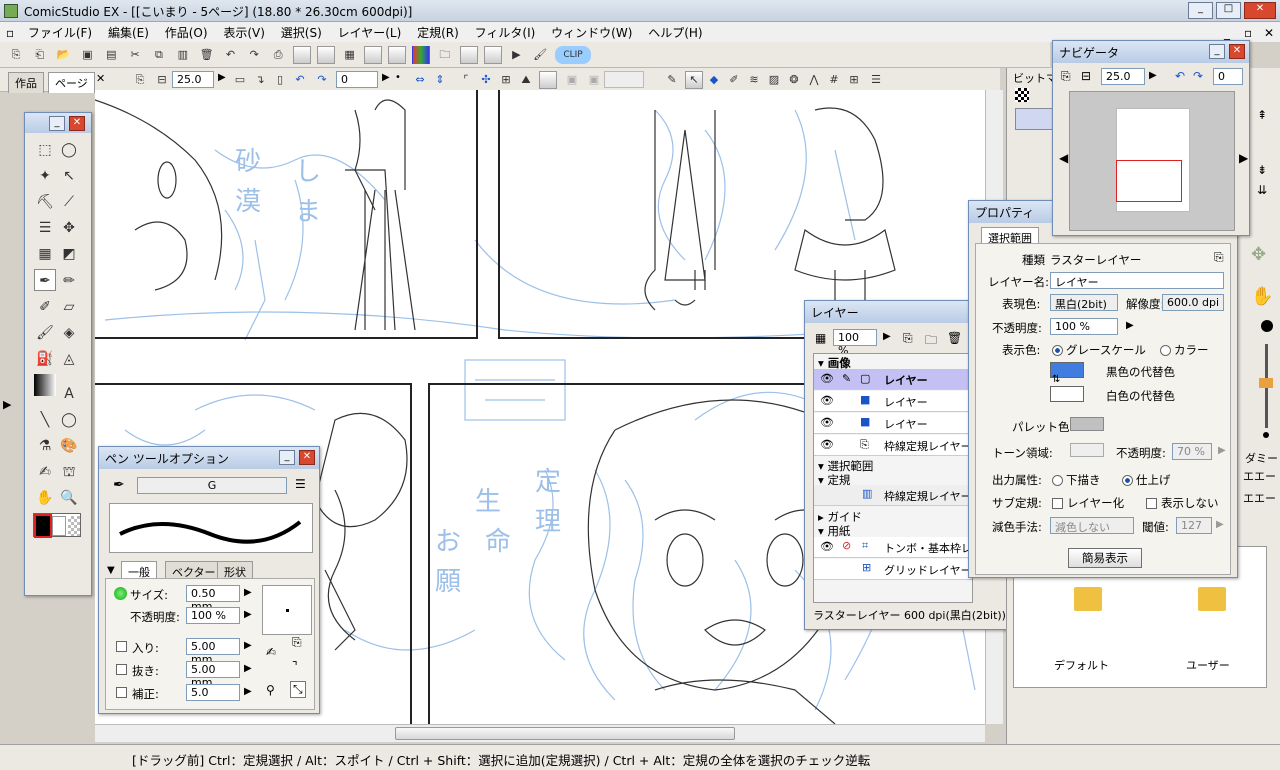 The width and height of the screenshot is (1280, 770). Describe the element at coordinates (121, 669) in the screenshot. I see `out-checkbox` at that location.